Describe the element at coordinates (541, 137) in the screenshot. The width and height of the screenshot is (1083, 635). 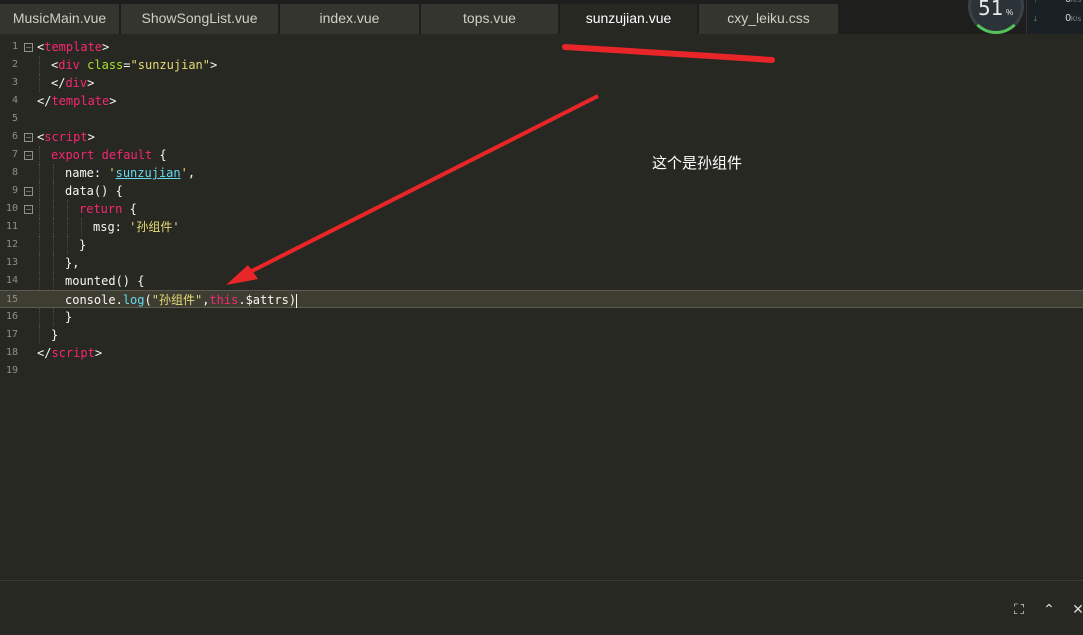
I see `code-line: 6 − <script>` at that location.